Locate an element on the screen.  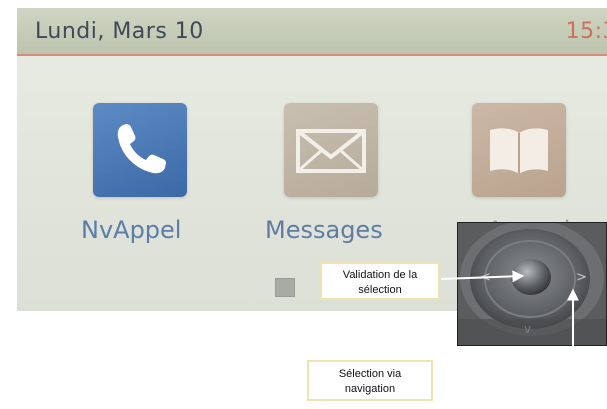
navigation-arrow is located at coordinates (506, 334).